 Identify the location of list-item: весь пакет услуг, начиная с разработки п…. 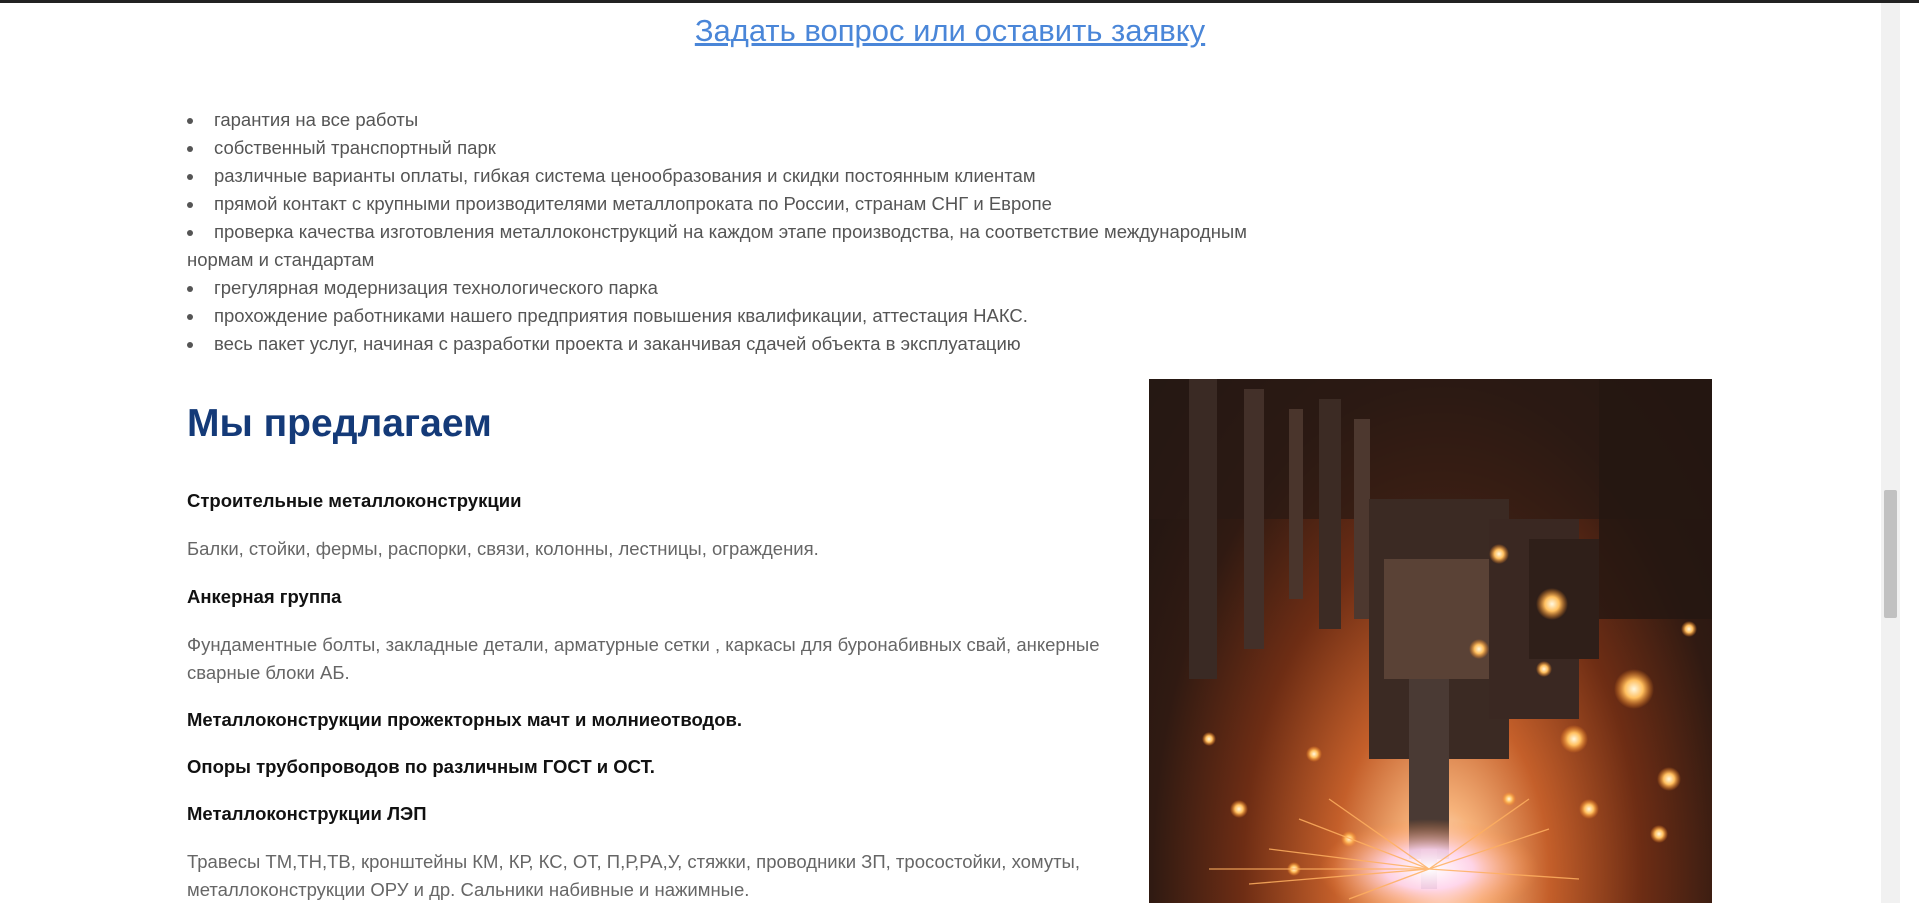
(727, 344).